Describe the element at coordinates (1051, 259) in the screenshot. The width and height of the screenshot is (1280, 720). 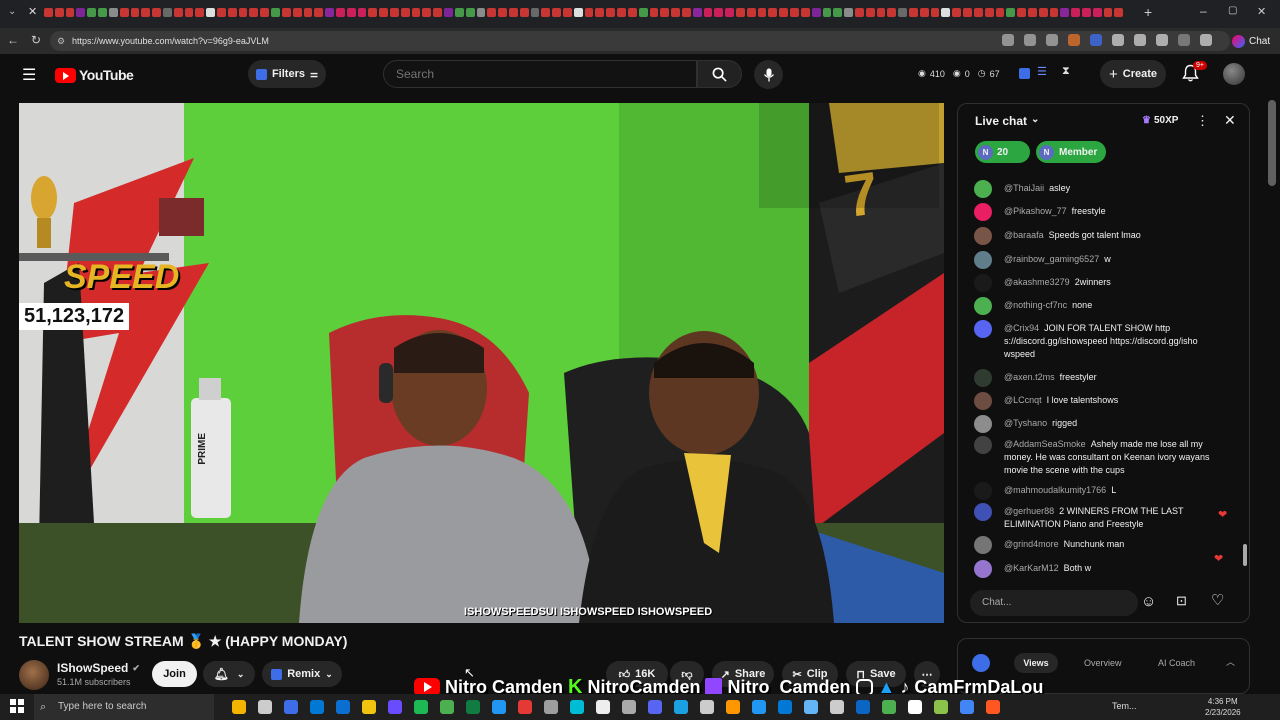
I see `chat-author: @rainbow_gaming6527` at that location.